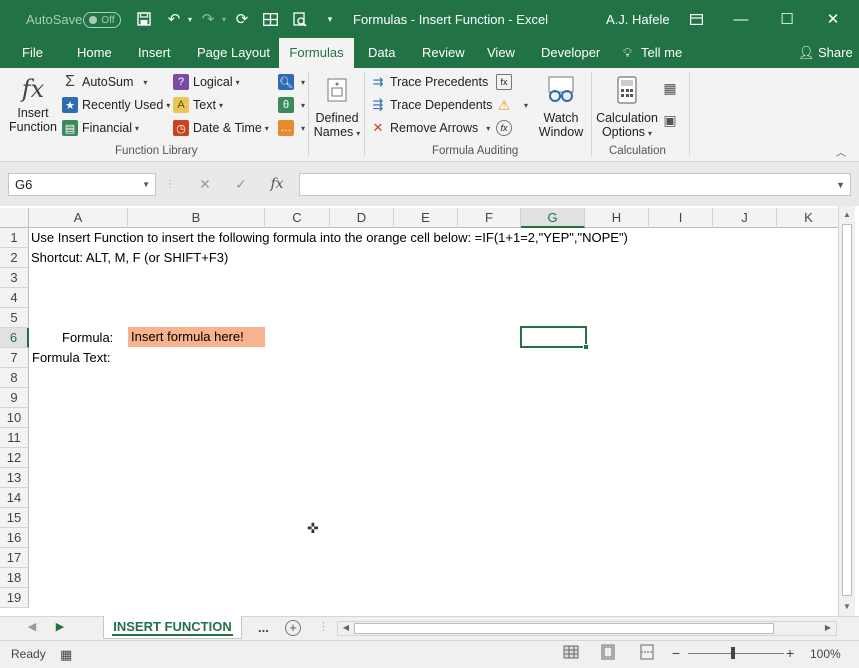 This screenshot has width=859, height=668. I want to click on column-header-c: C, so click(297, 218).